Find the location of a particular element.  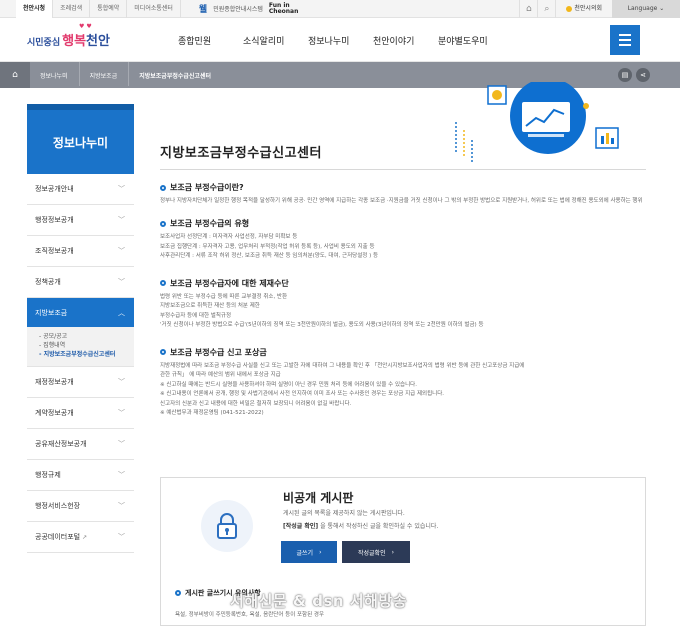

sidebar-item-property: 공유재산정보공개 ﹀ is located at coordinates (80, 444).